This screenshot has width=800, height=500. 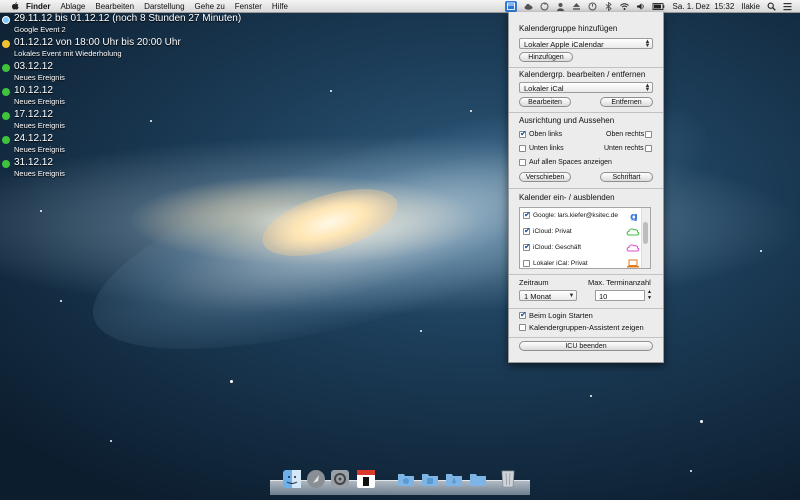 I want to click on add-group-title: Kalendergruppe hinzufügen, so click(x=568, y=28).